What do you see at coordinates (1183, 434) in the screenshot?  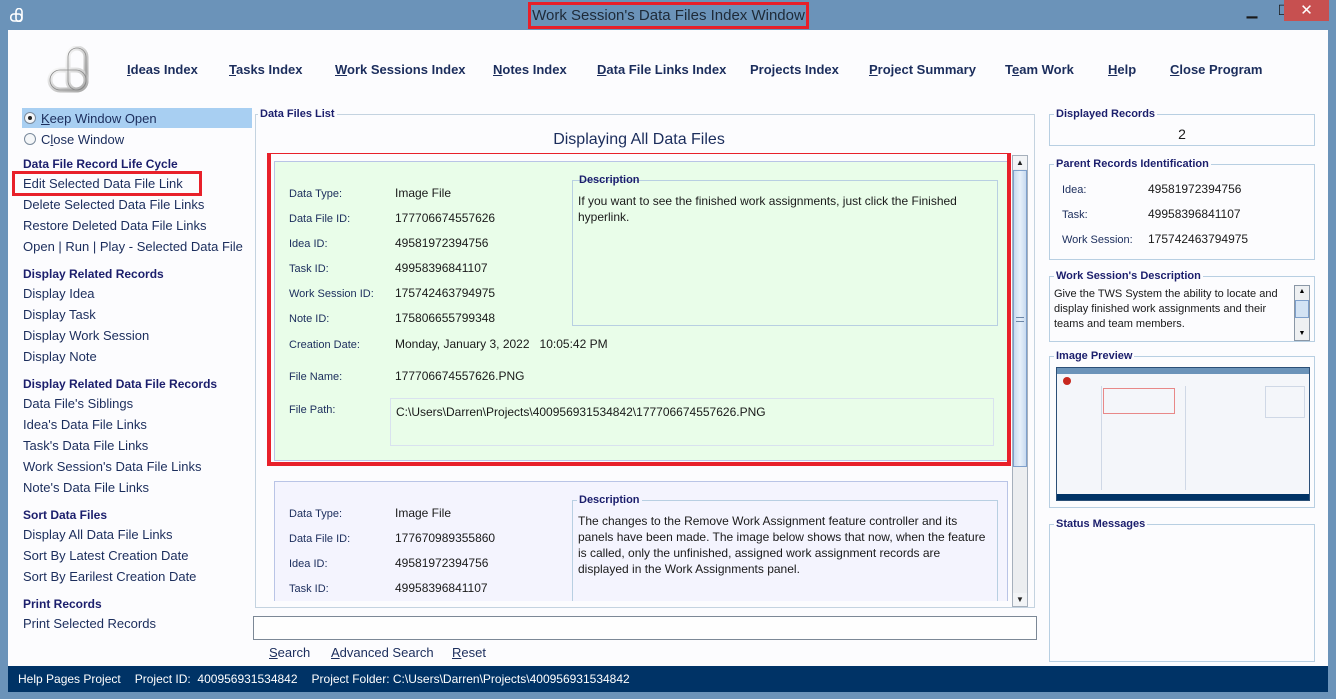 I see `image-preview-thumbnail` at bounding box center [1183, 434].